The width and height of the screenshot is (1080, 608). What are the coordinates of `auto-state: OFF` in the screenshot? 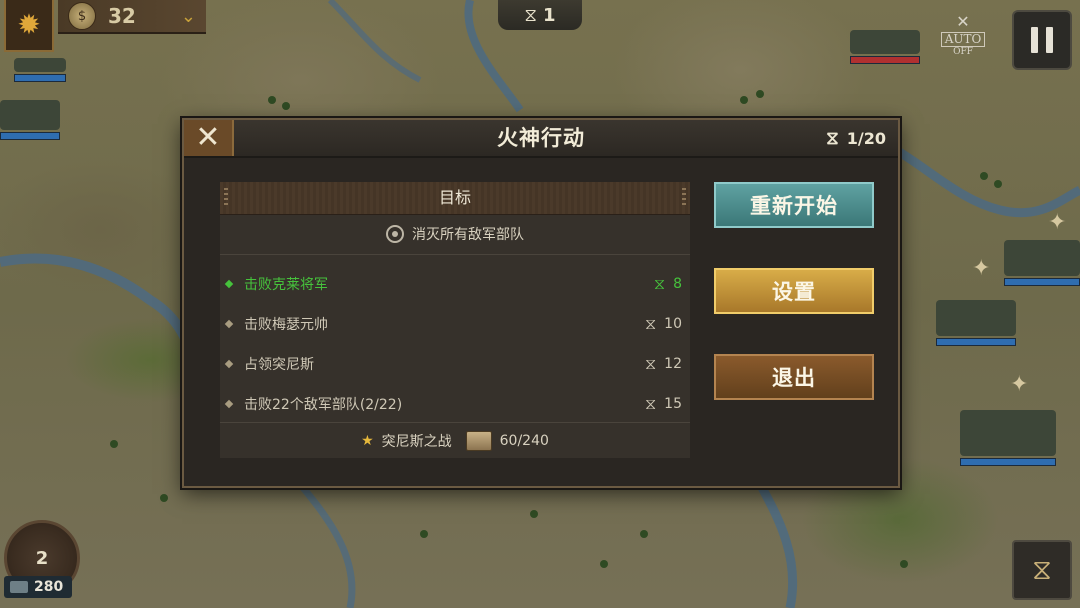 It's located at (963, 52).